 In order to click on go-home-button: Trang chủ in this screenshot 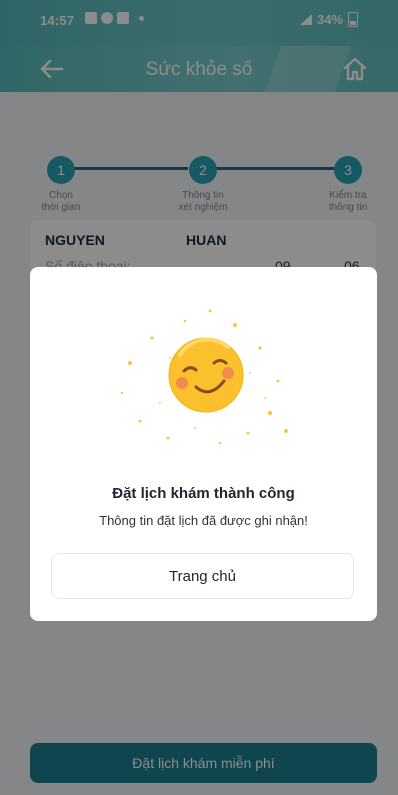, I will do `click(202, 576)`.